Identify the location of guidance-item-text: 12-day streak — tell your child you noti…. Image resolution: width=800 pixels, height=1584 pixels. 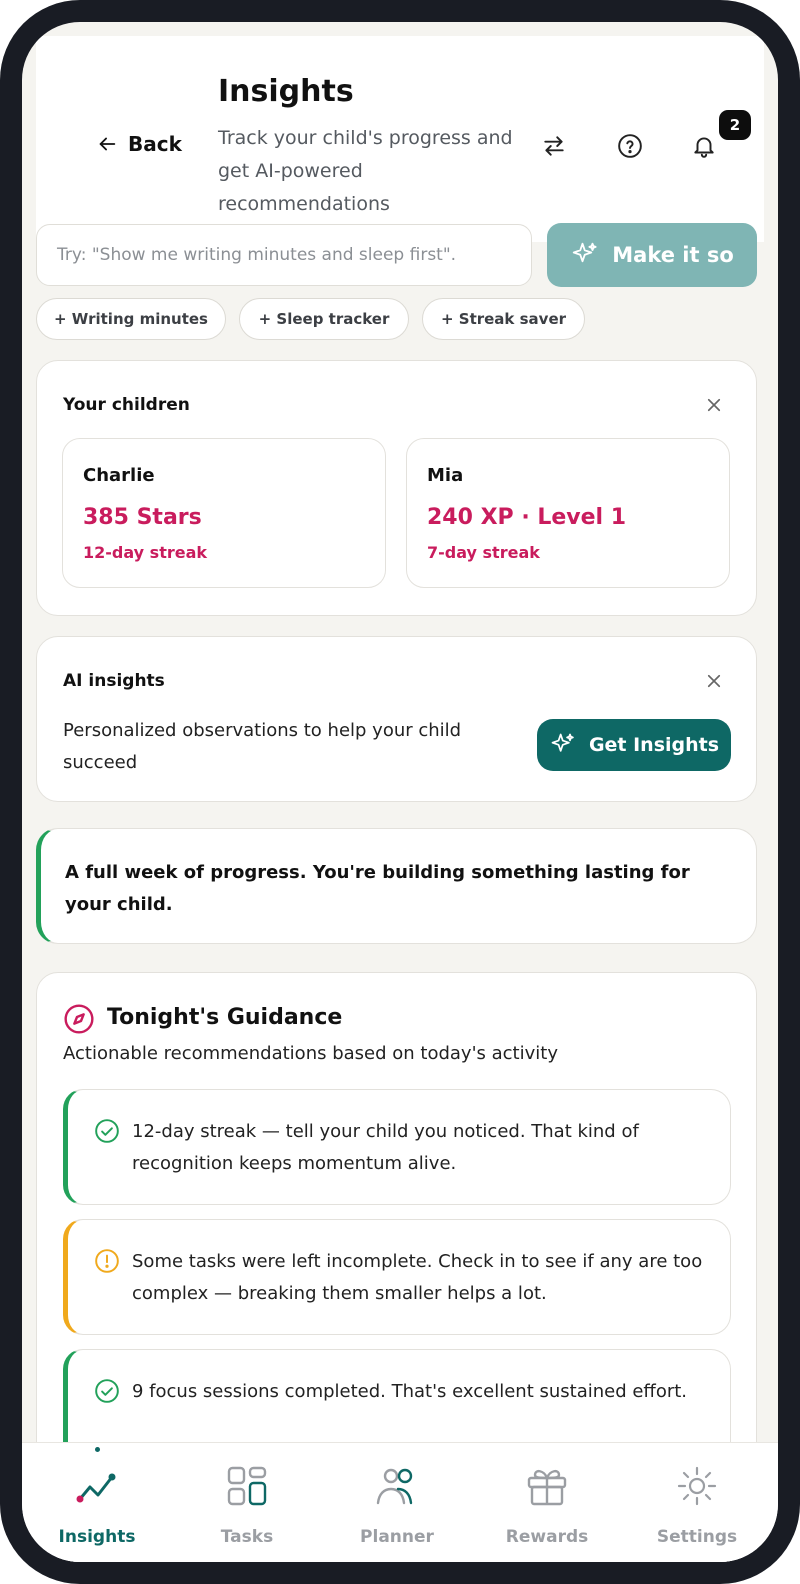
(385, 1147).